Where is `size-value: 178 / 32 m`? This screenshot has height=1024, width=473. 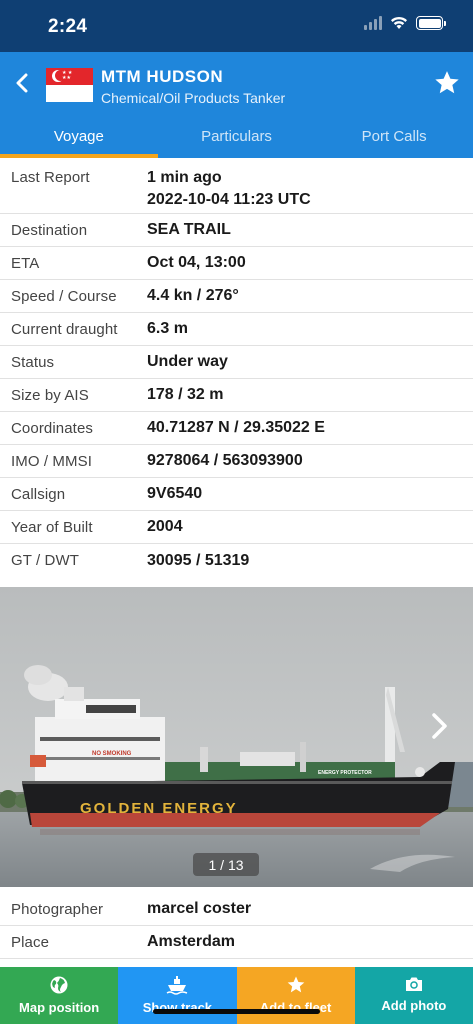
size-value: 178 / 32 m is located at coordinates (185, 394).